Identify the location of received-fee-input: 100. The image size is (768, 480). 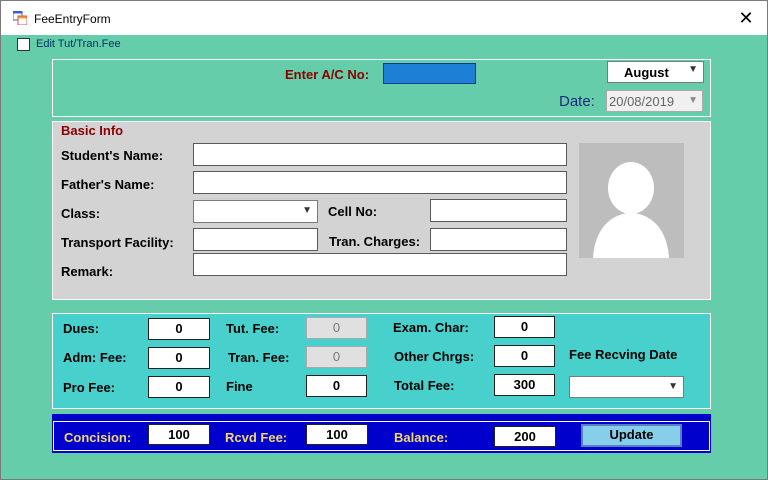
(337, 434).